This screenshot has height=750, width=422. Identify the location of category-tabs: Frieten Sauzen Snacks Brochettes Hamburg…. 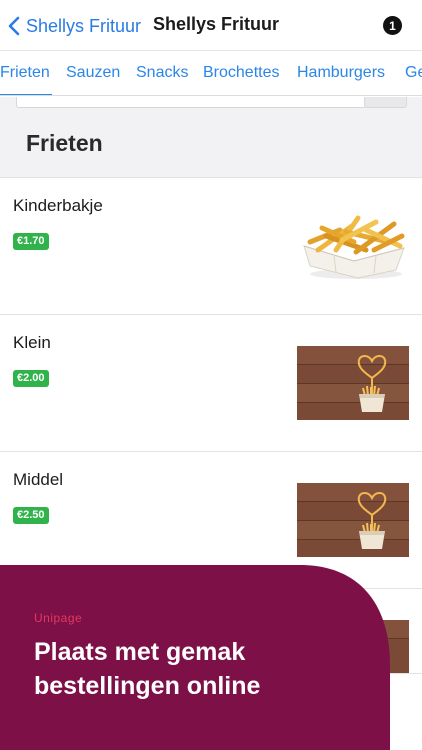
(211, 73).